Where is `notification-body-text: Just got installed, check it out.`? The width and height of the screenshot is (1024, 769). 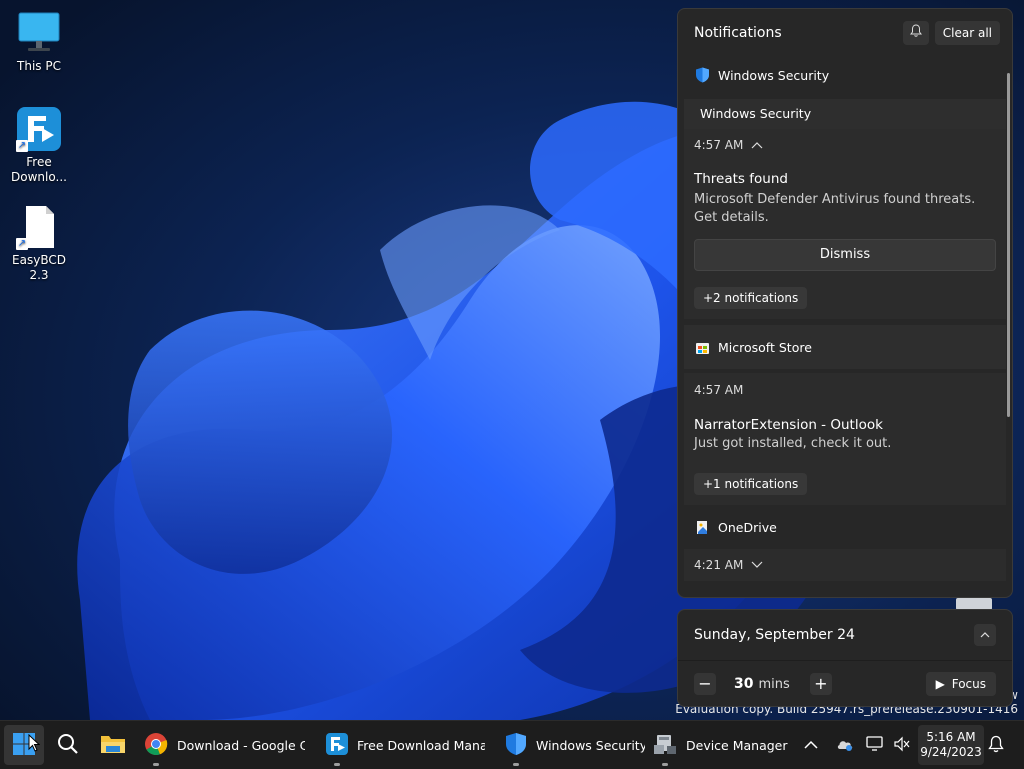 notification-body-text: Just got installed, check it out. is located at coordinates (793, 443).